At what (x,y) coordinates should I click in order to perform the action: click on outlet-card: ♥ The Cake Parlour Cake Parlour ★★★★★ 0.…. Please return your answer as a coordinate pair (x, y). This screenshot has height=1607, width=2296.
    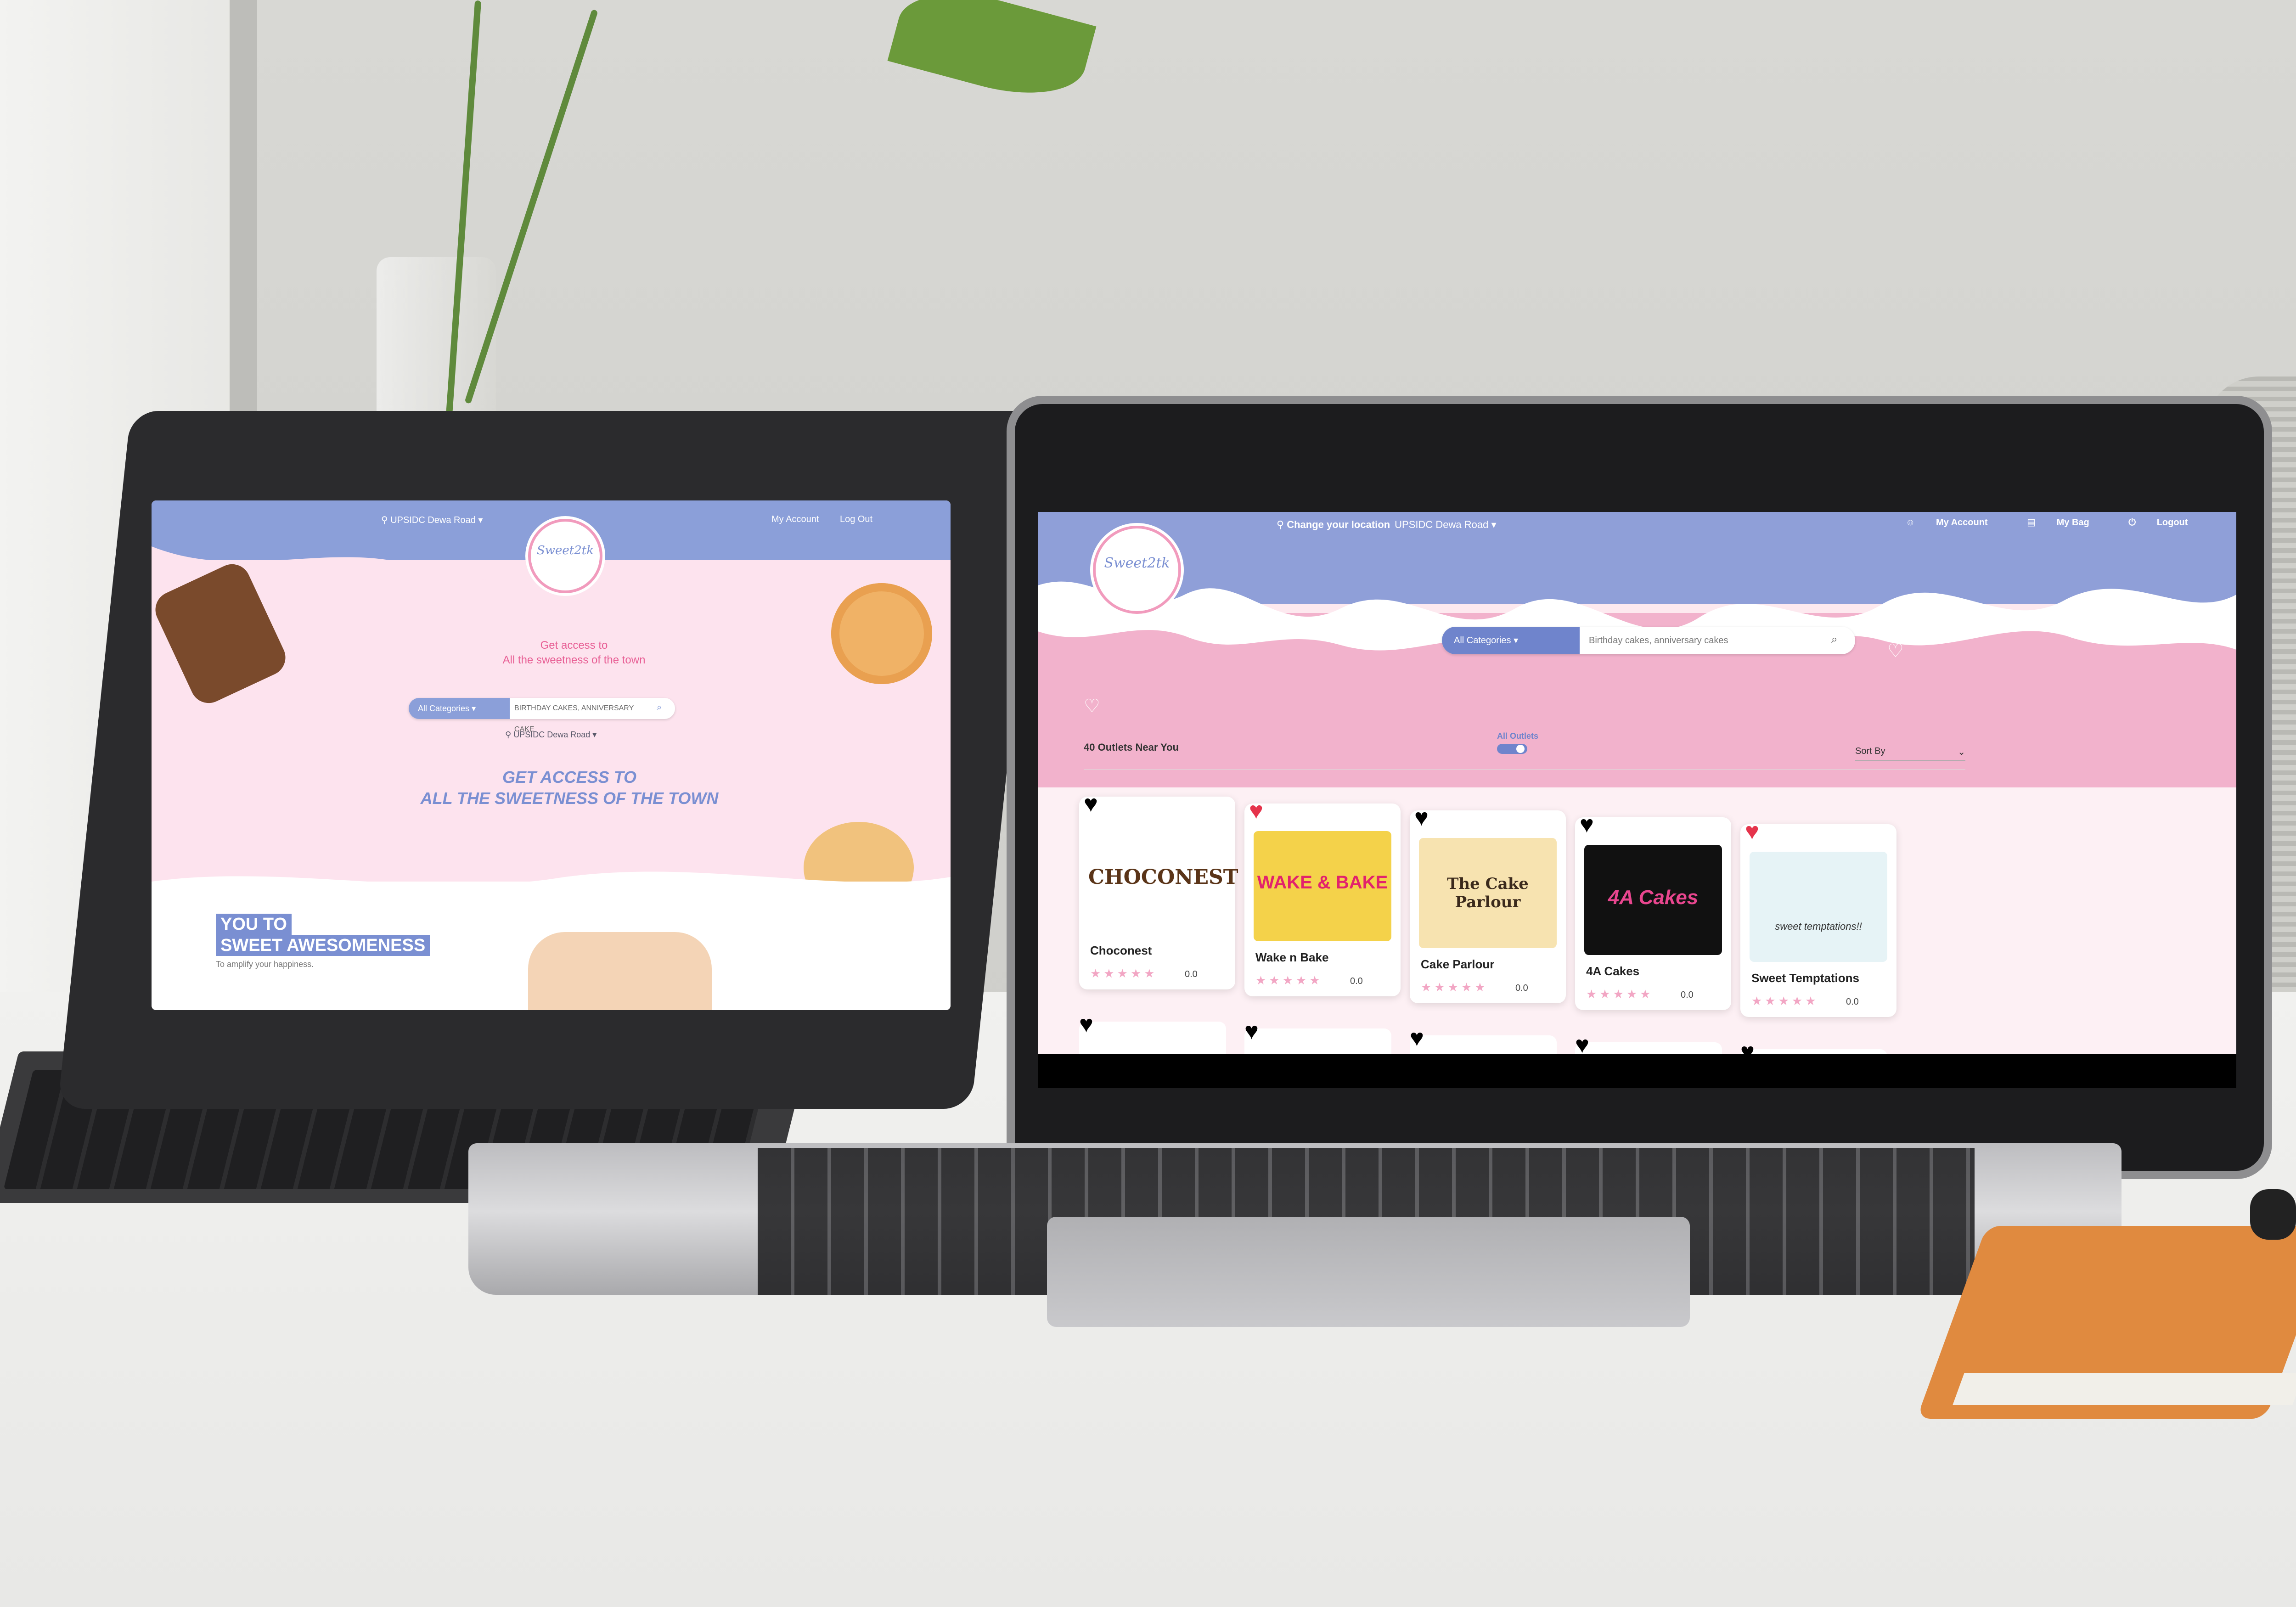
    Looking at the image, I should click on (1488, 904).